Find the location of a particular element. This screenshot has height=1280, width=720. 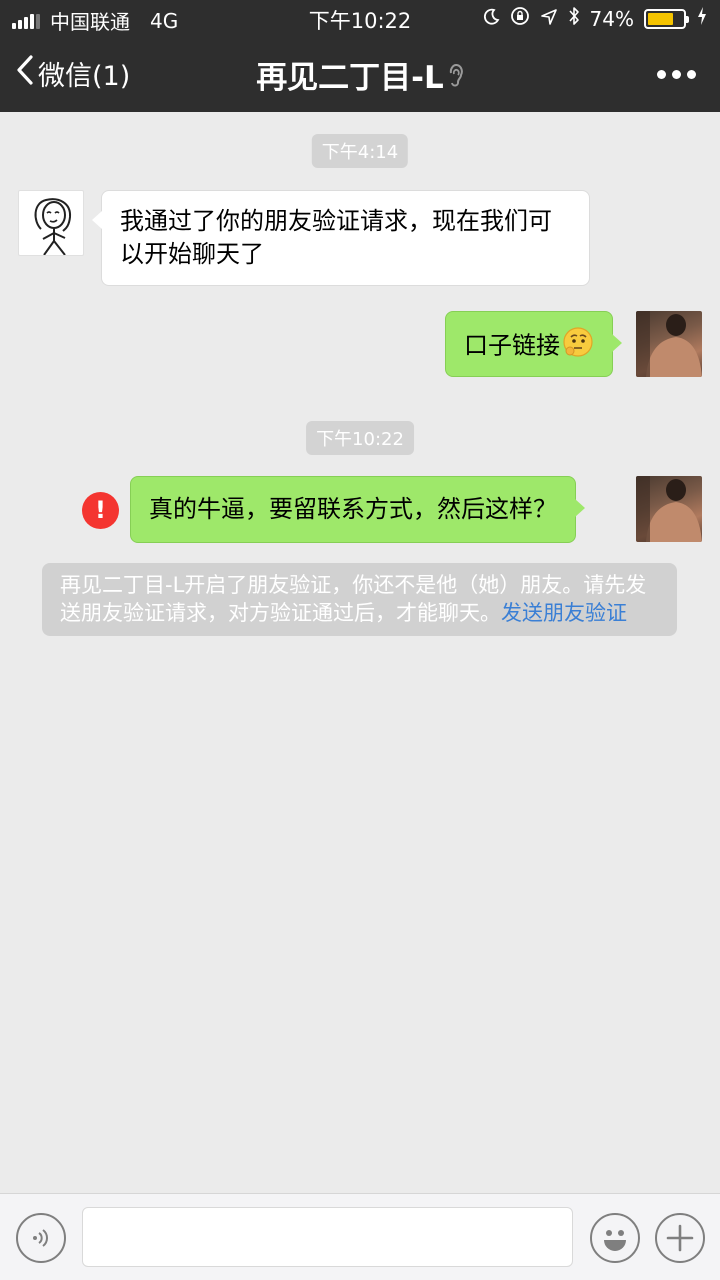

voice-icon is located at coordinates (41, 1238).